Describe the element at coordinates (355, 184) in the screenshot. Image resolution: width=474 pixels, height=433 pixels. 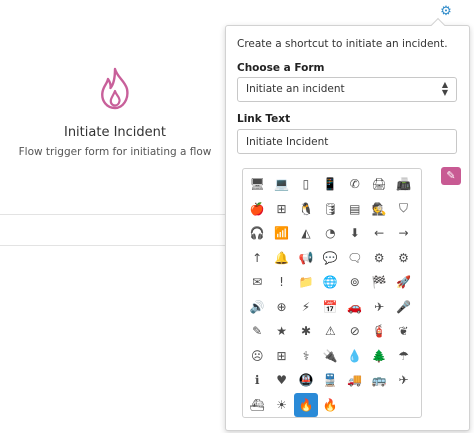
I see `phone-icon: ✆` at that location.